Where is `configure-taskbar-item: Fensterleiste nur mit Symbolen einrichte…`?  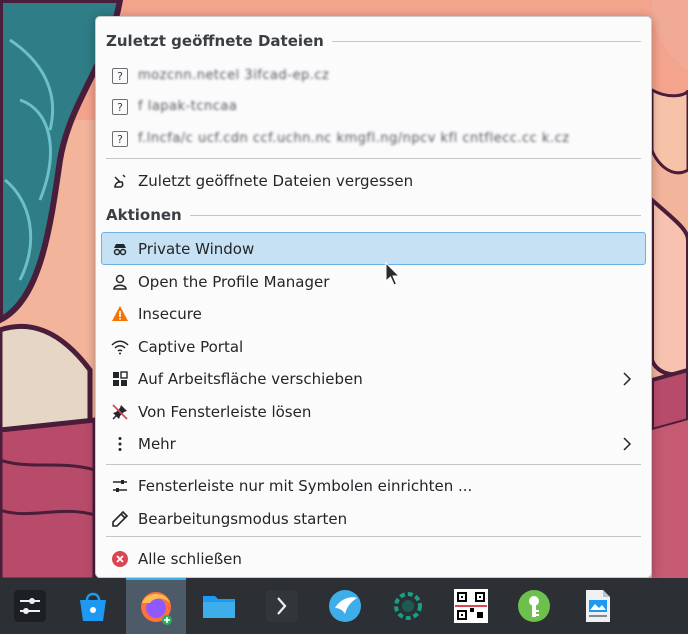
configure-taskbar-item: Fensterleiste nur mit Symbolen einrichte… is located at coordinates (373, 485).